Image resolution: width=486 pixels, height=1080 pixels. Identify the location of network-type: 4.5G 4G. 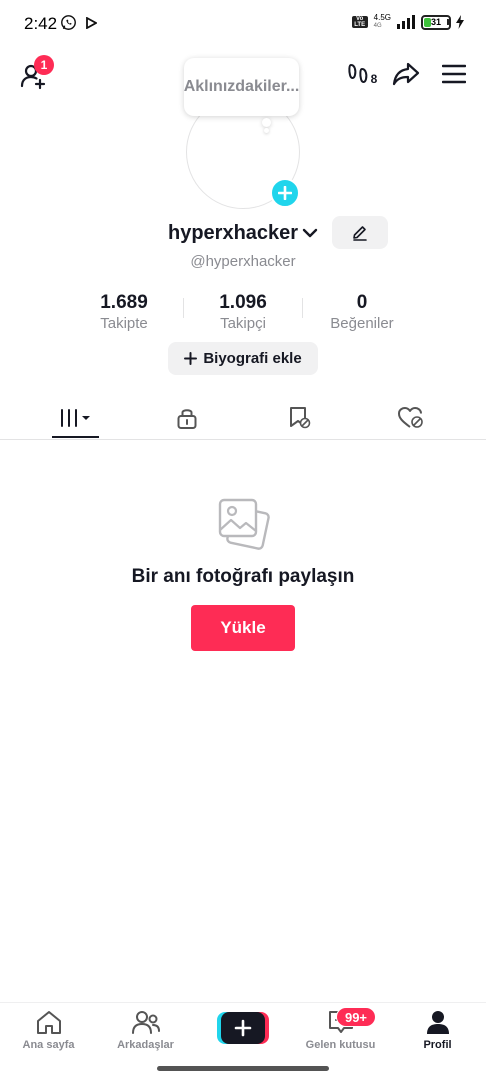
(382, 22).